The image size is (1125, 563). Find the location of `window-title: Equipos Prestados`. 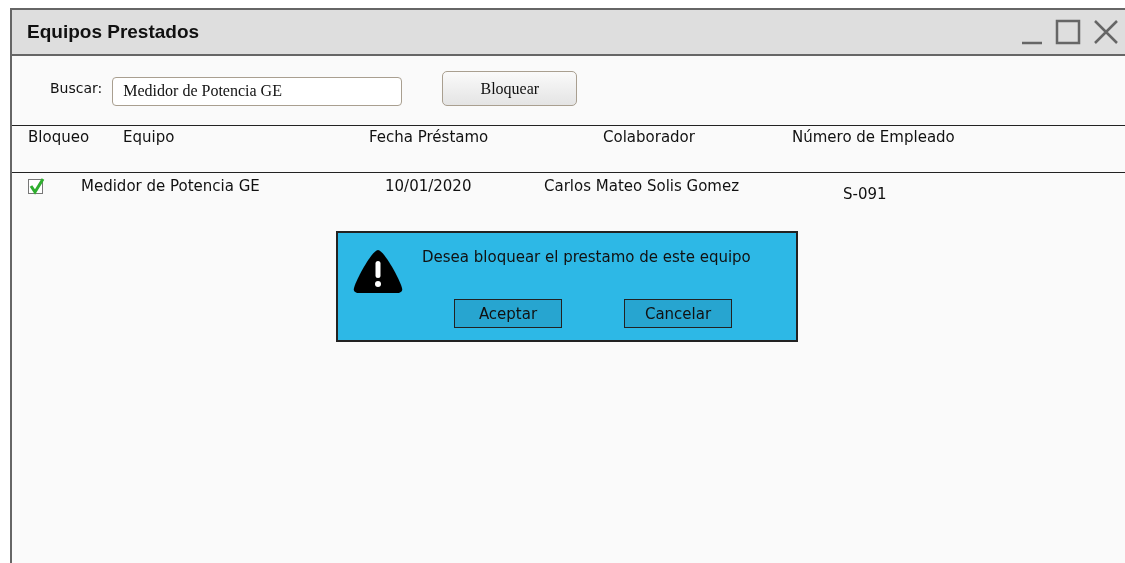

window-title: Equipos Prestados is located at coordinates (113, 32).